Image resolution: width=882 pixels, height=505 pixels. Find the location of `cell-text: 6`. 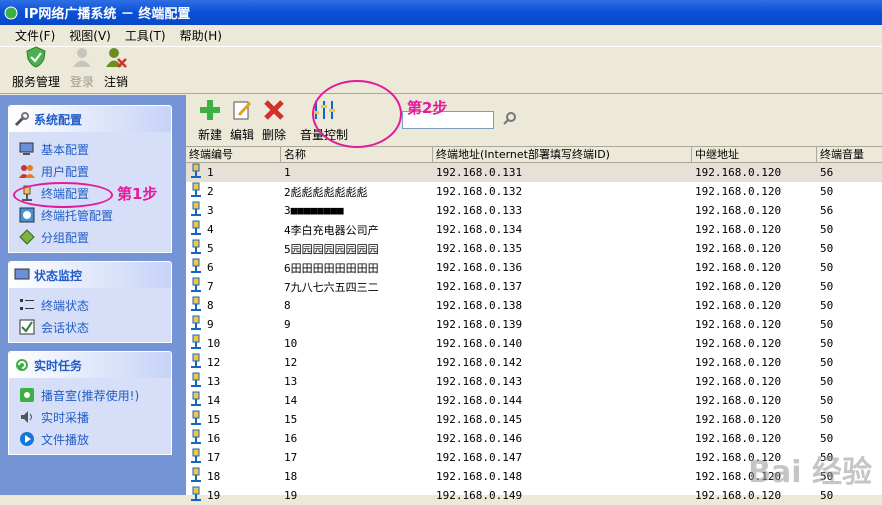

cell-text: 6 is located at coordinates (210, 267).